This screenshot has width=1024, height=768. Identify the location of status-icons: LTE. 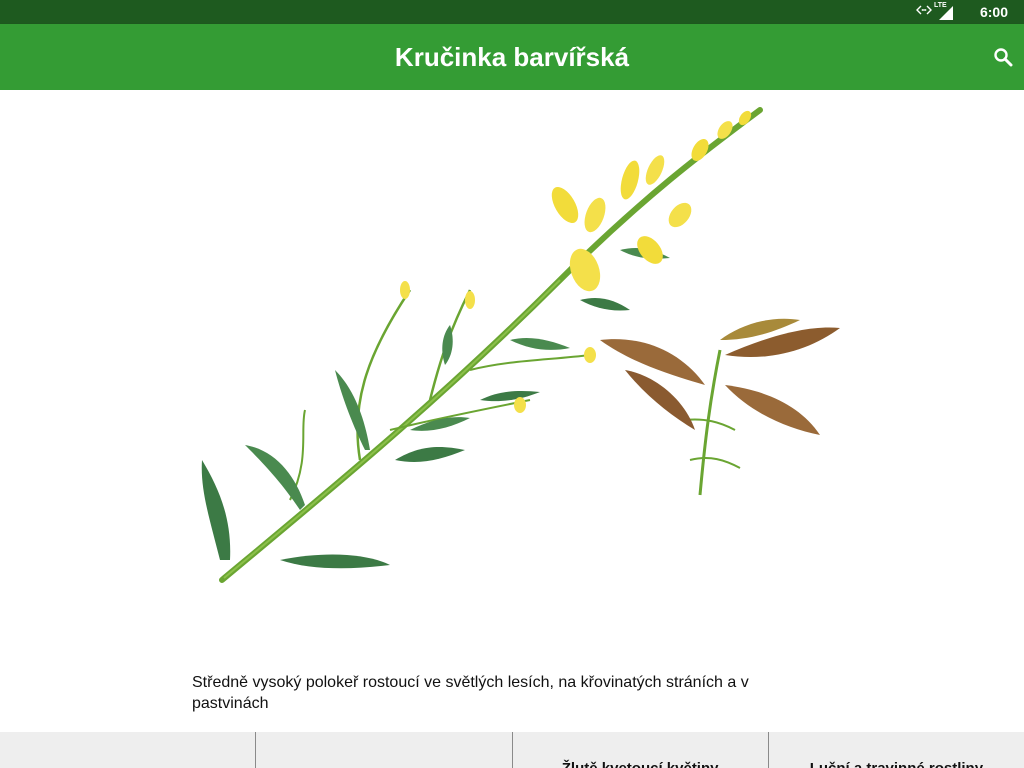
(935, 11).